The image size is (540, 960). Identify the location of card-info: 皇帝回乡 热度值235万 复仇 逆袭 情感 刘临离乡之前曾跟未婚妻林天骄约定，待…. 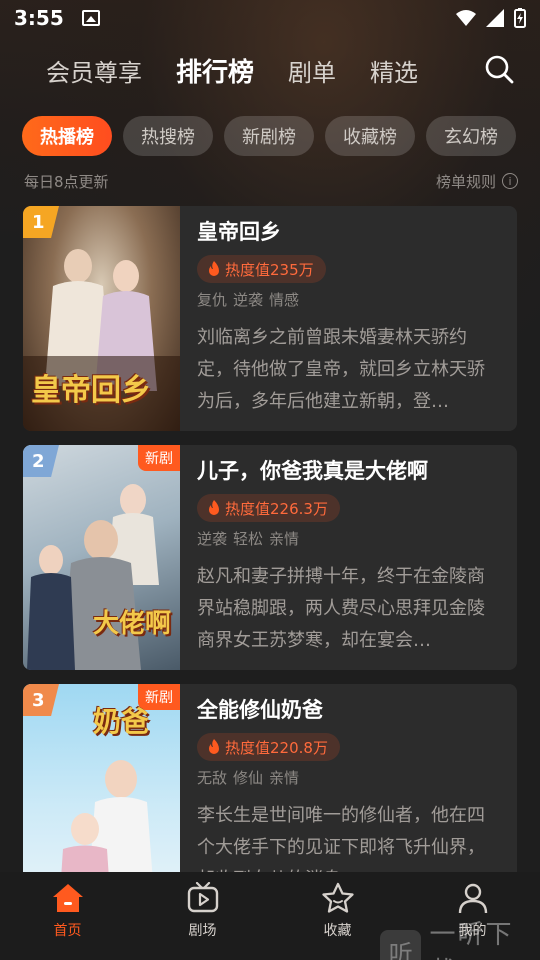
(348, 318).